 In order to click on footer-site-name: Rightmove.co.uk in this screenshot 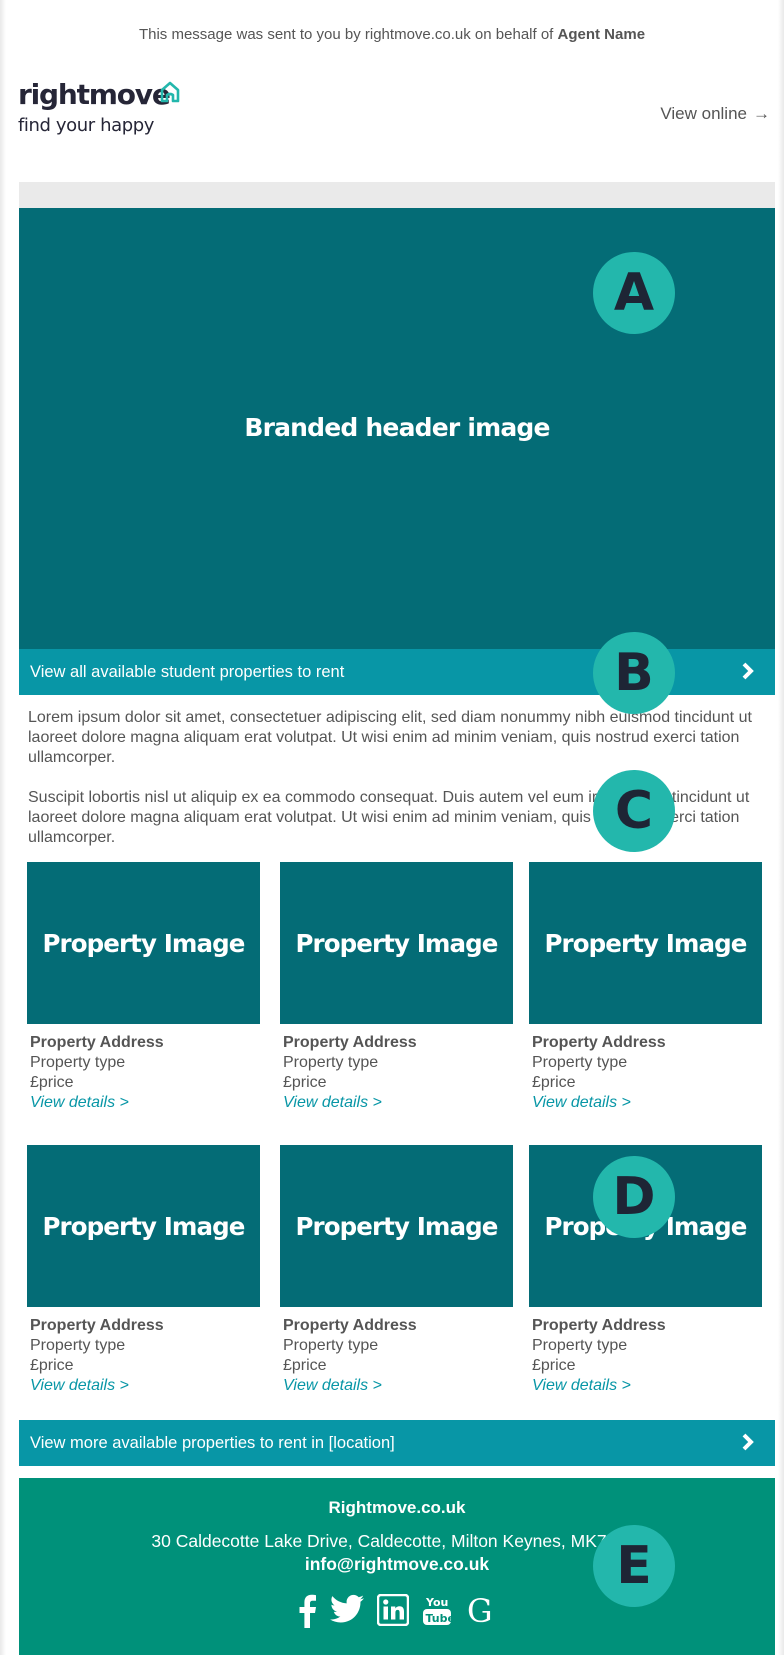, I will do `click(397, 1508)`.